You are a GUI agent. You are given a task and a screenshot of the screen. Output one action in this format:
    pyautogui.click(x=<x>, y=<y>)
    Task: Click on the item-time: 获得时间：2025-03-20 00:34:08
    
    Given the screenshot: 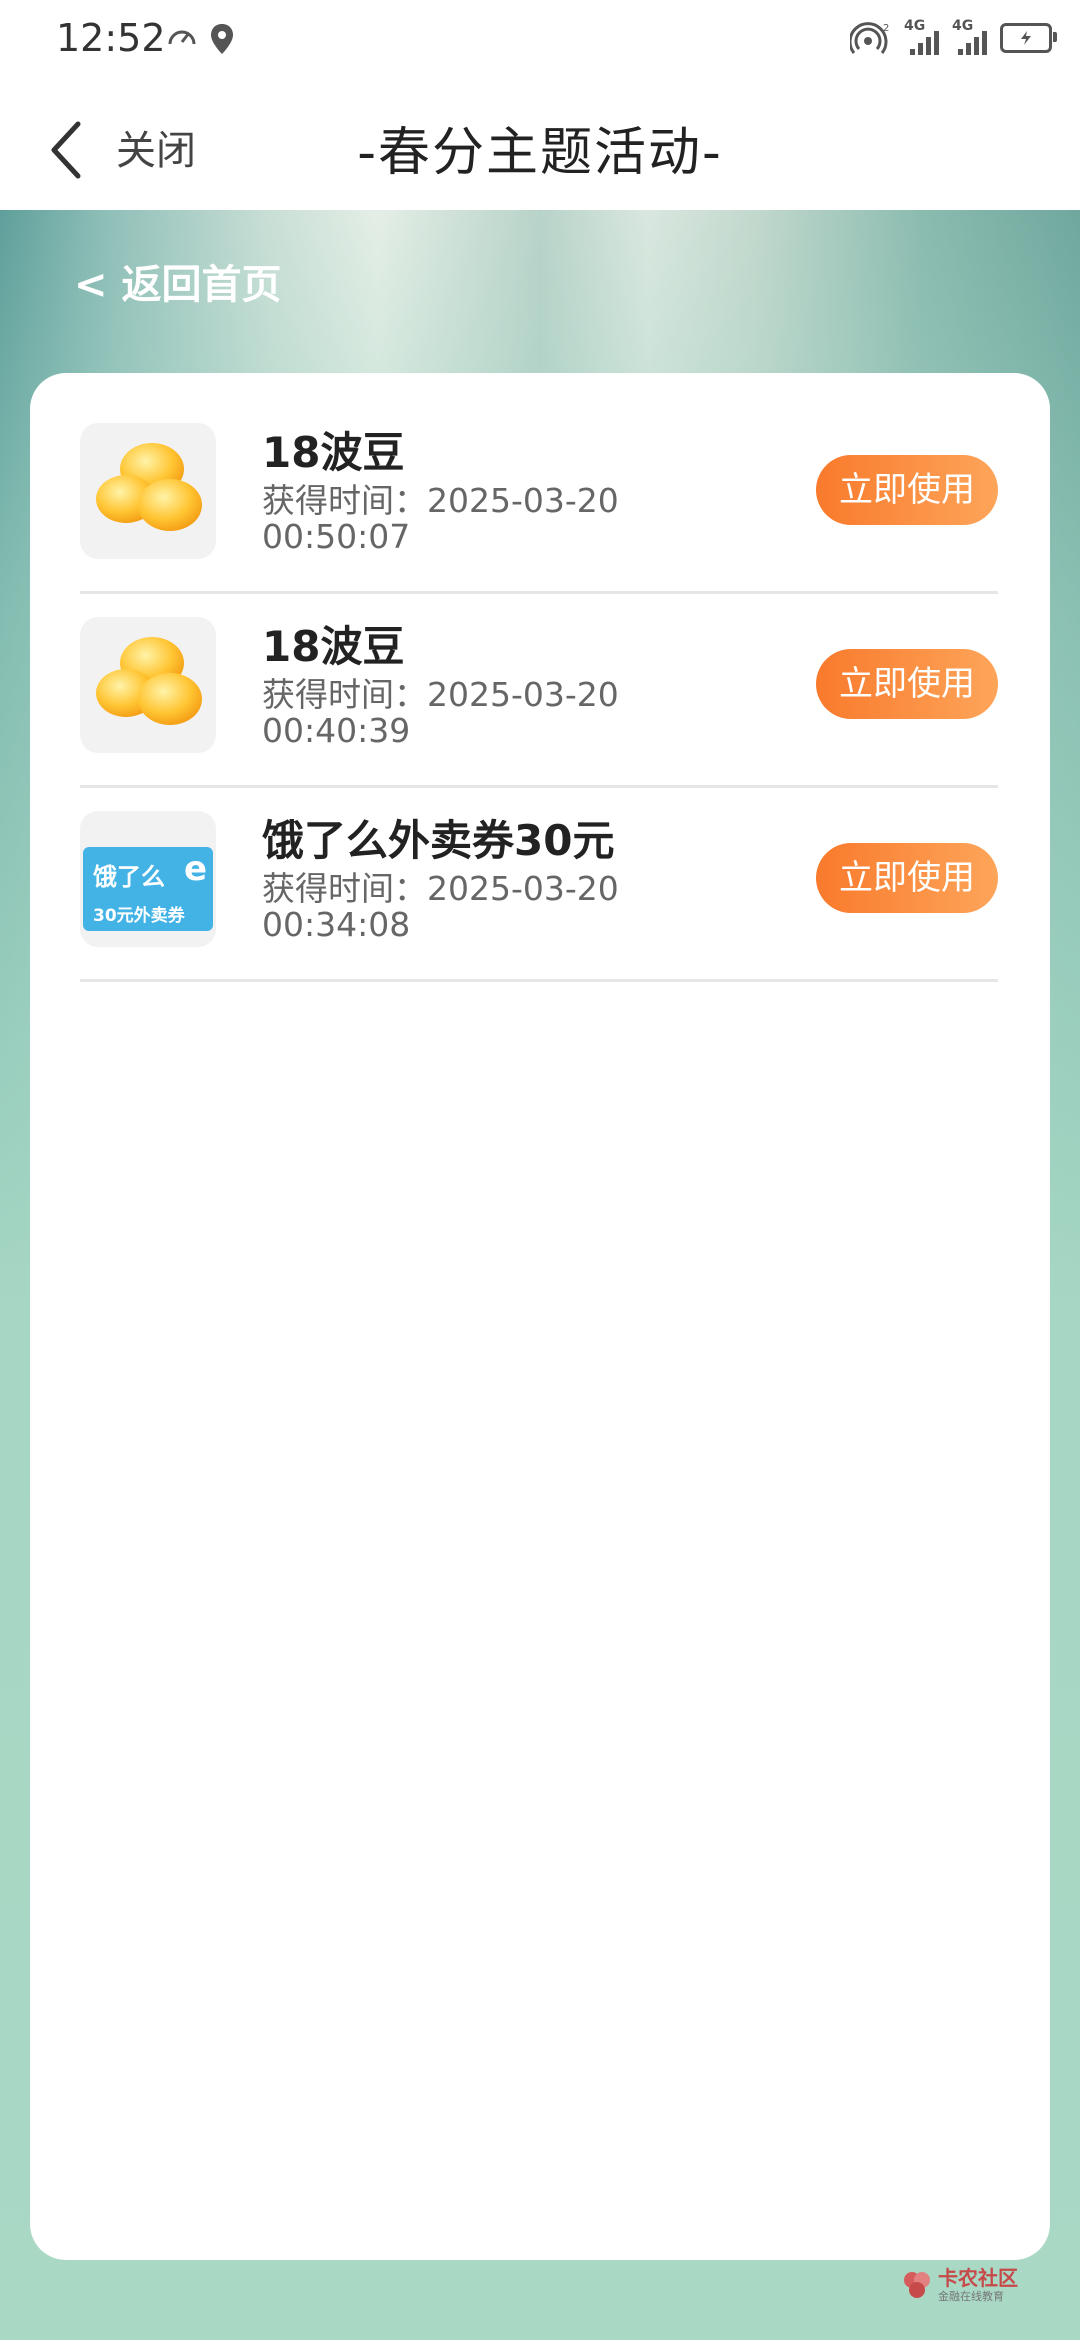 What is the action you would take?
    pyautogui.click(x=440, y=906)
    